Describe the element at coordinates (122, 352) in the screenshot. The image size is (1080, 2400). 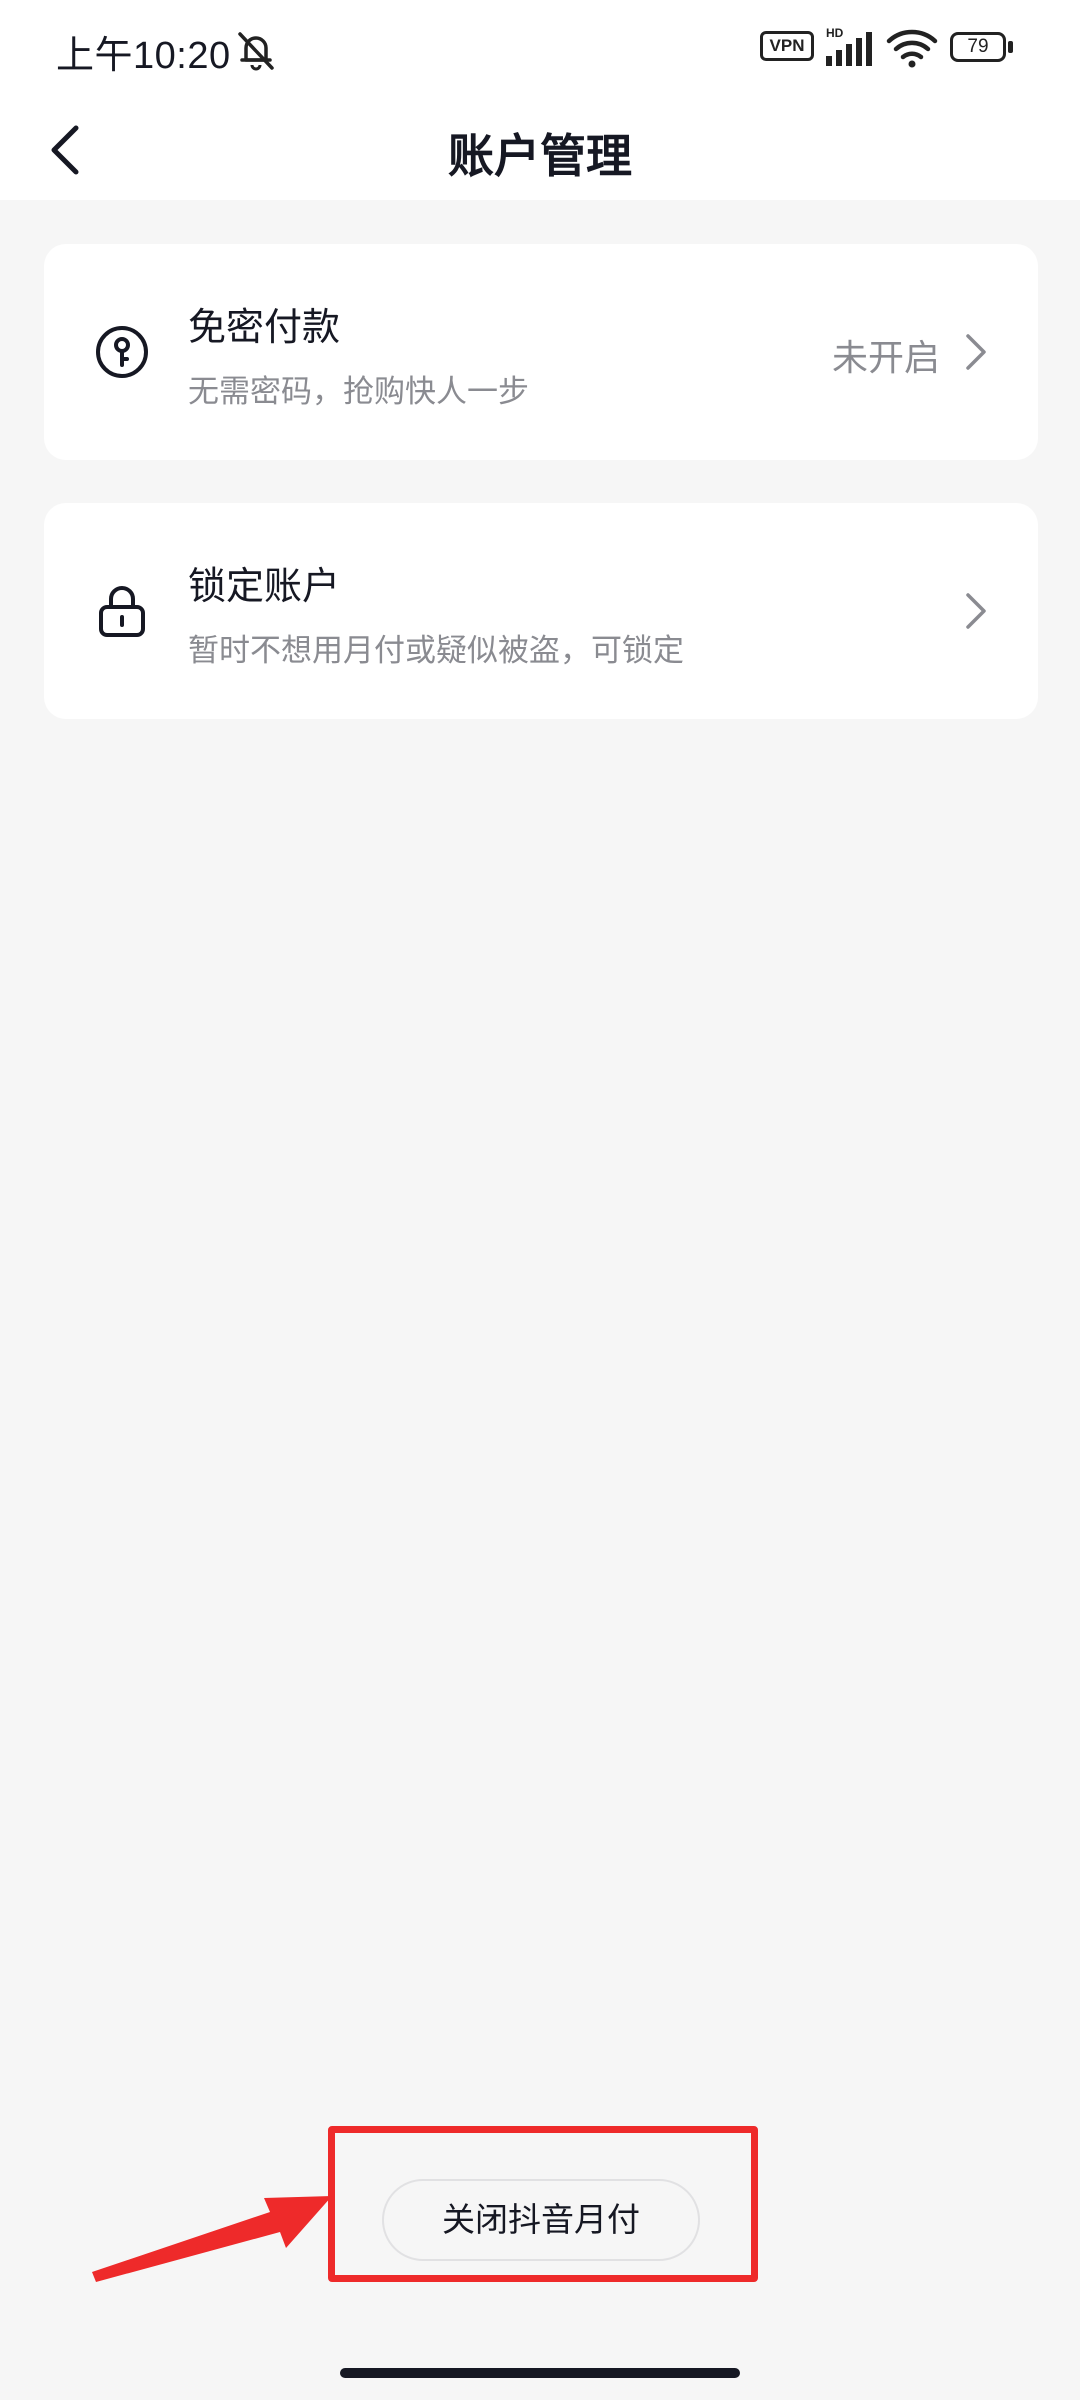
I see `password-free-key-icon` at that location.